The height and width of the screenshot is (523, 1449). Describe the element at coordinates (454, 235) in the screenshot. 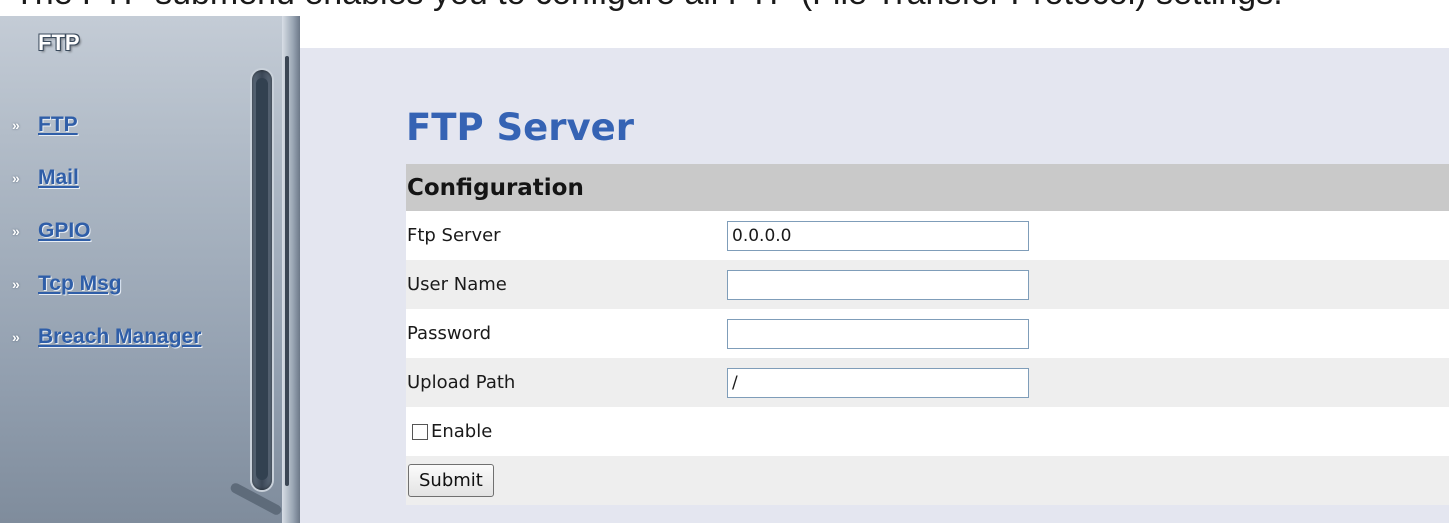

I see `ftp-server-label: Ftp Server` at that location.